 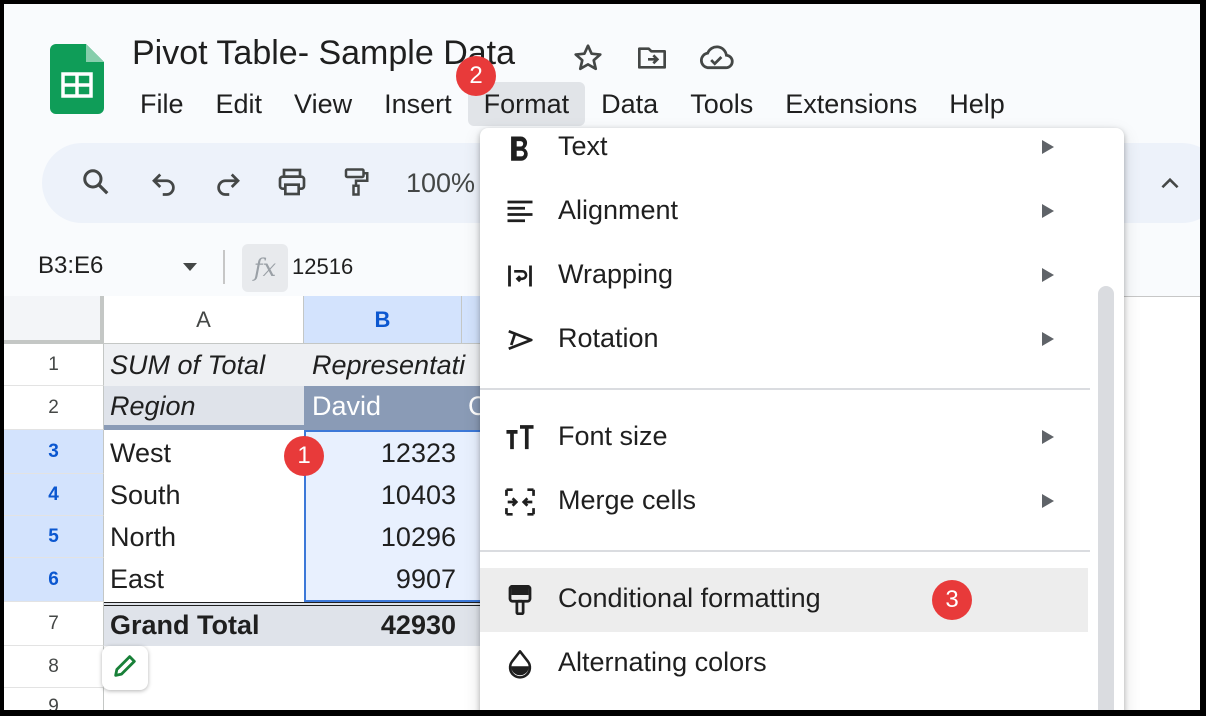 What do you see at coordinates (356, 182) in the screenshot?
I see `paint-format-icon` at bounding box center [356, 182].